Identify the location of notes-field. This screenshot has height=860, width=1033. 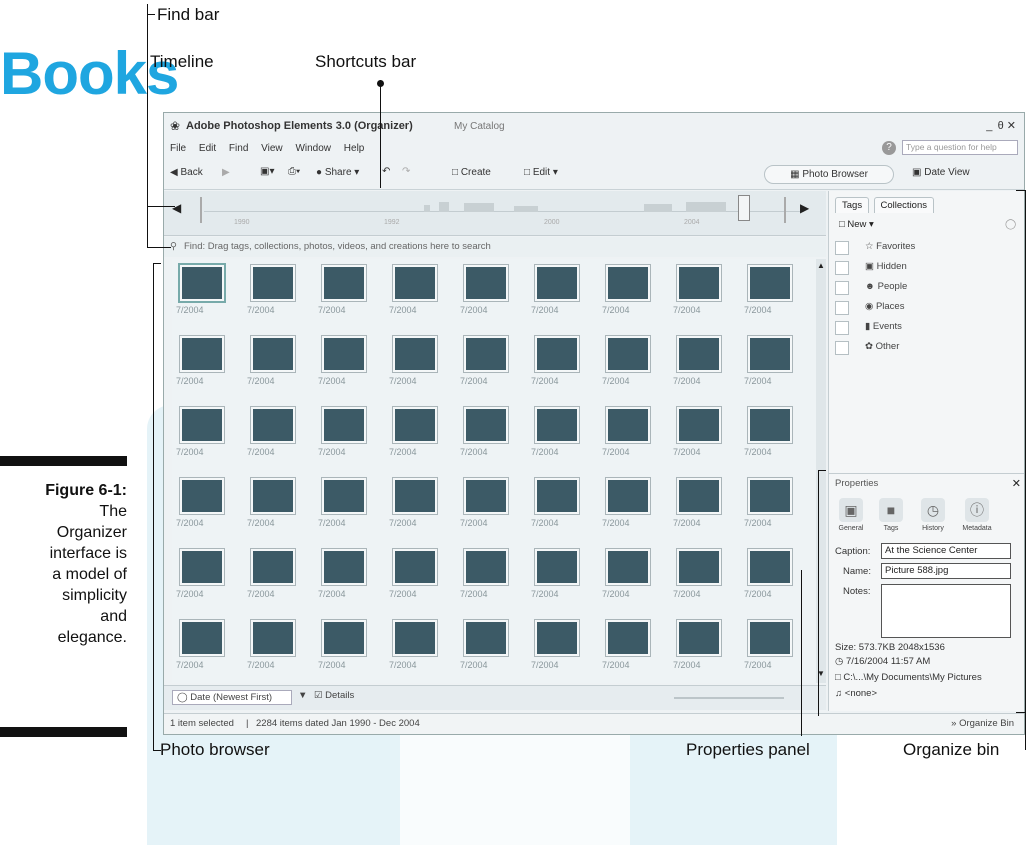
(946, 611).